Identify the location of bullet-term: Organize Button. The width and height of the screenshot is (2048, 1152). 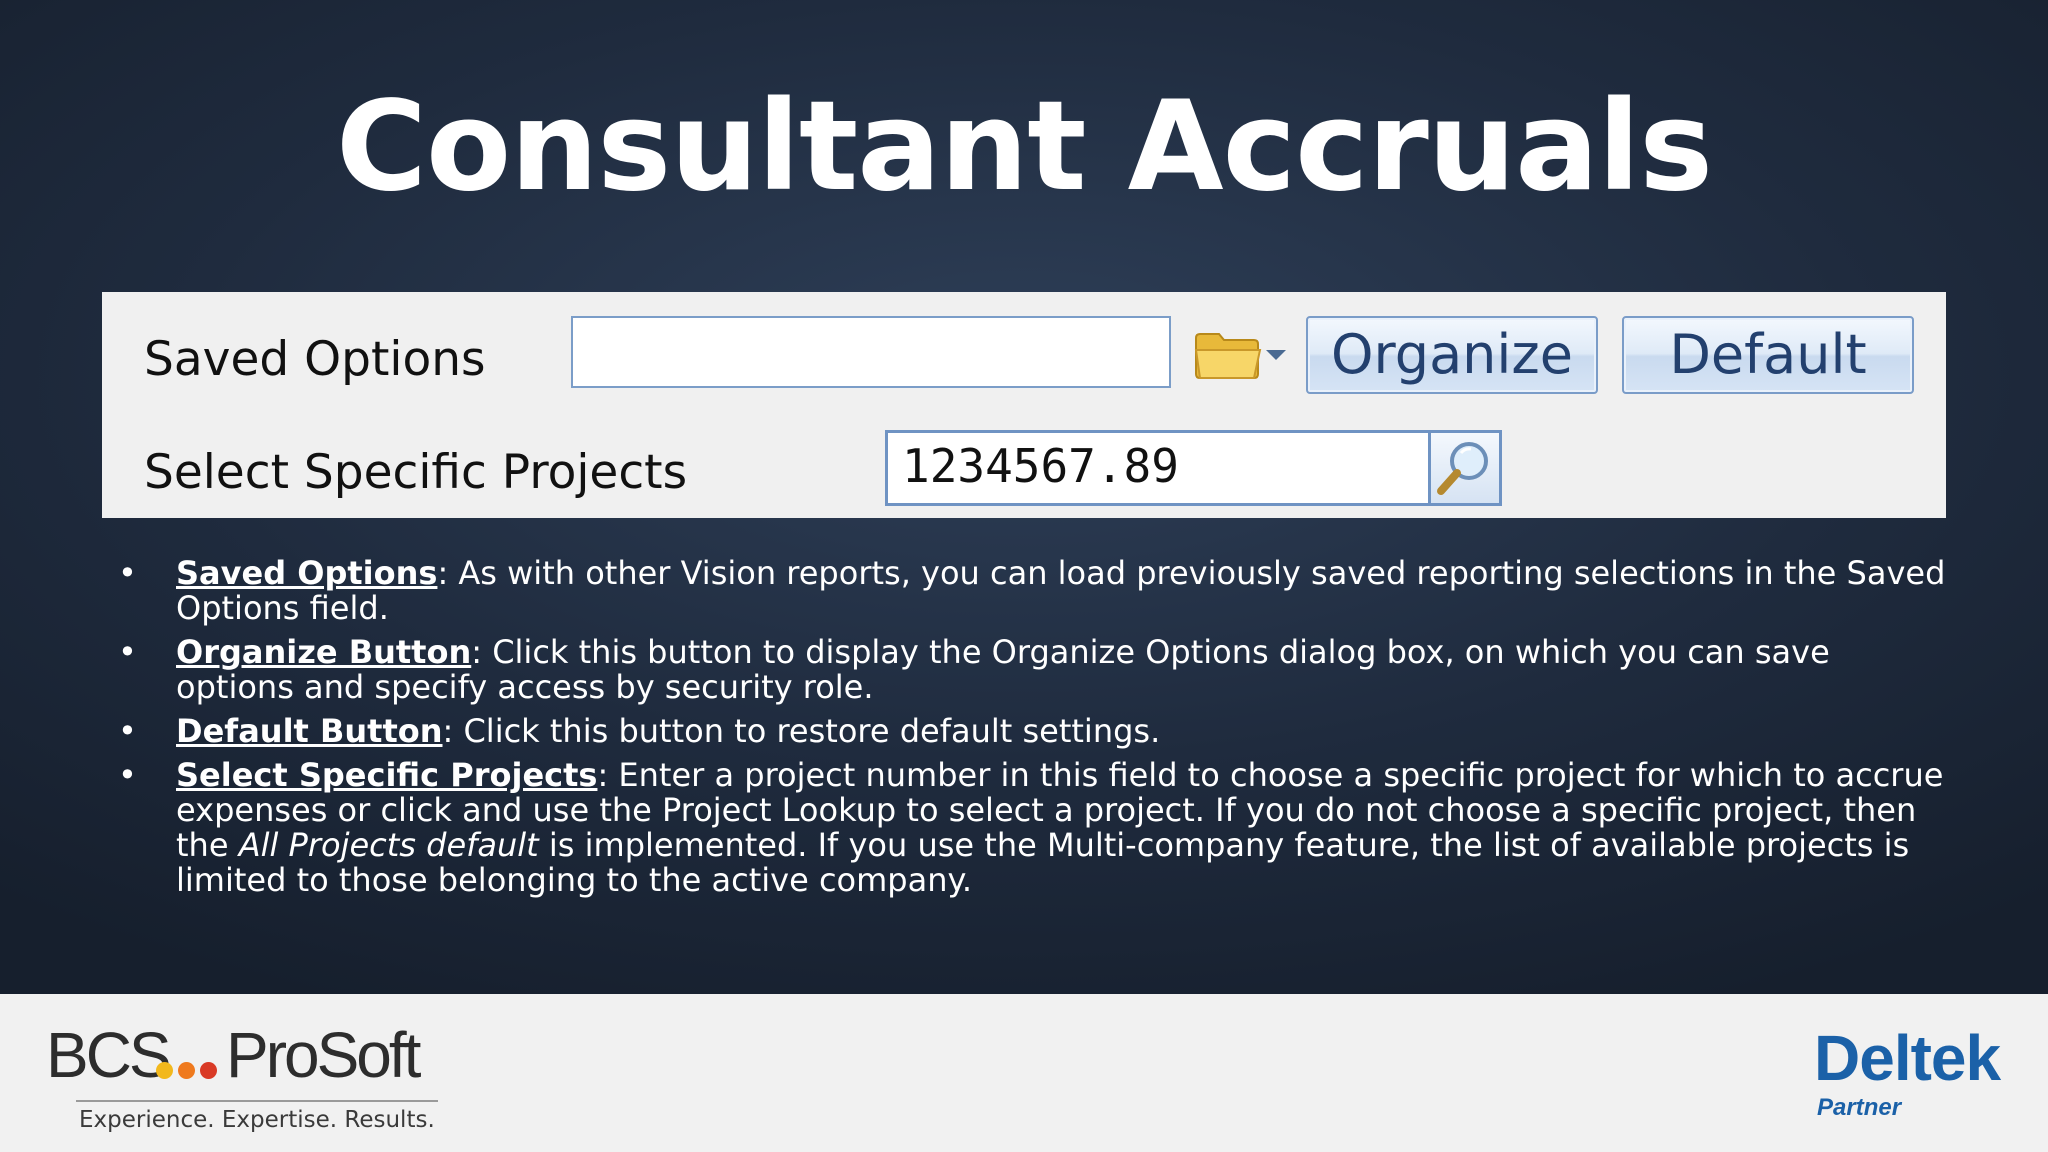
(324, 652).